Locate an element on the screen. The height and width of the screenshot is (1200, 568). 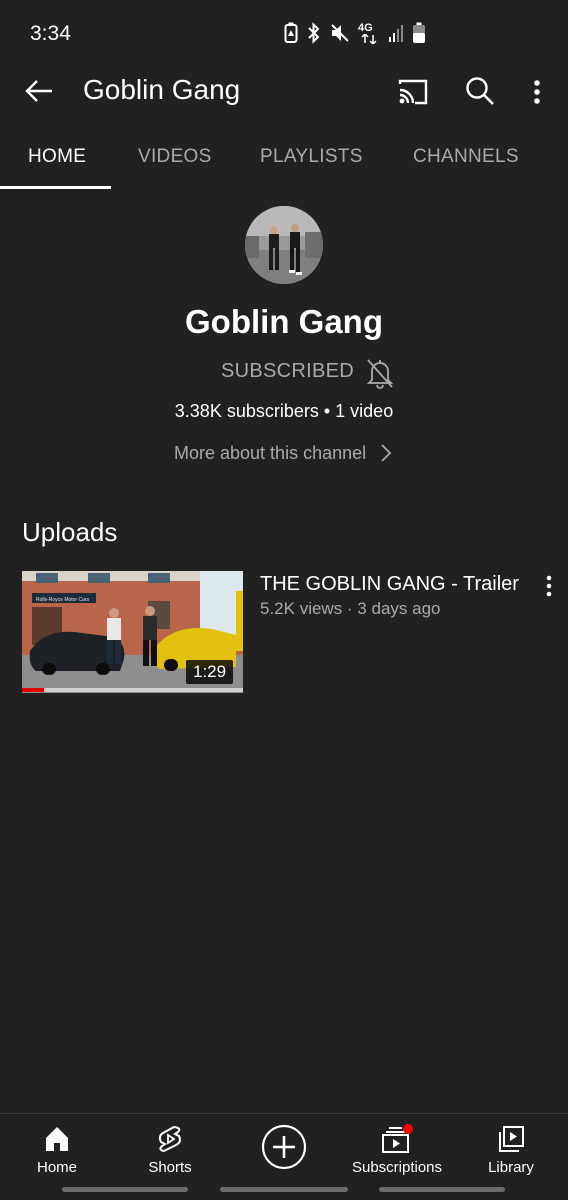
status-time: 3:34 is located at coordinates (50, 33).